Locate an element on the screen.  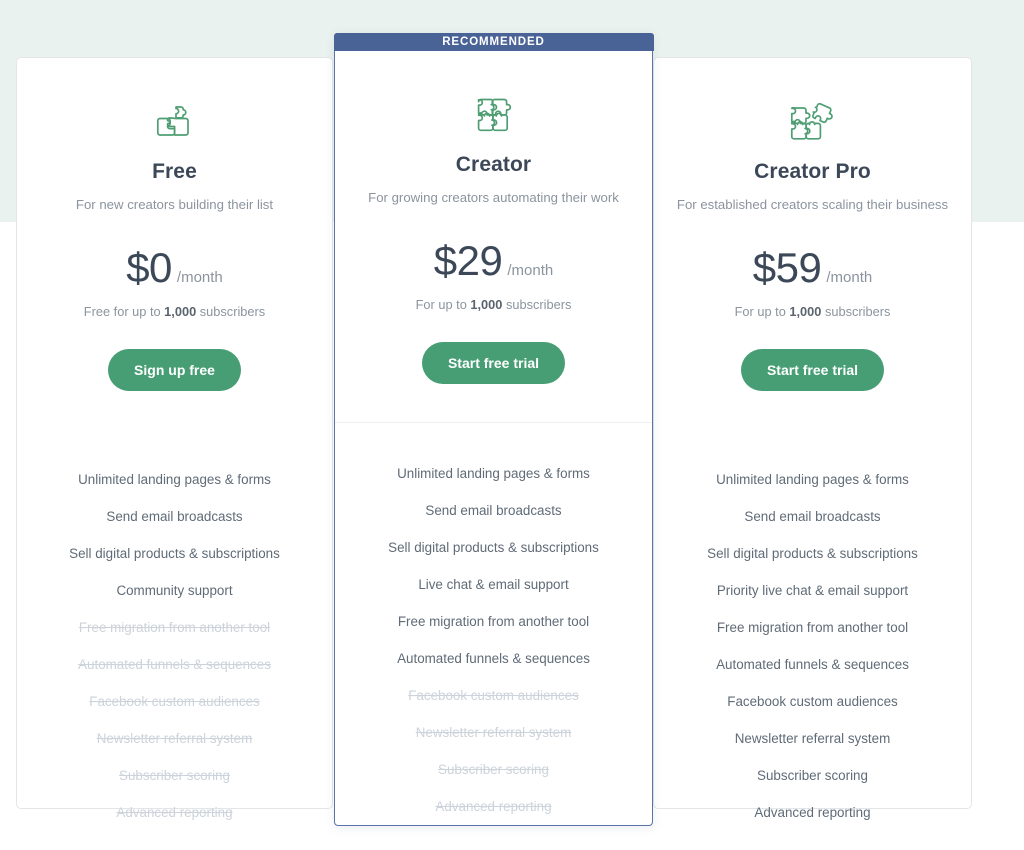
price-amount: $0 is located at coordinates (149, 267).